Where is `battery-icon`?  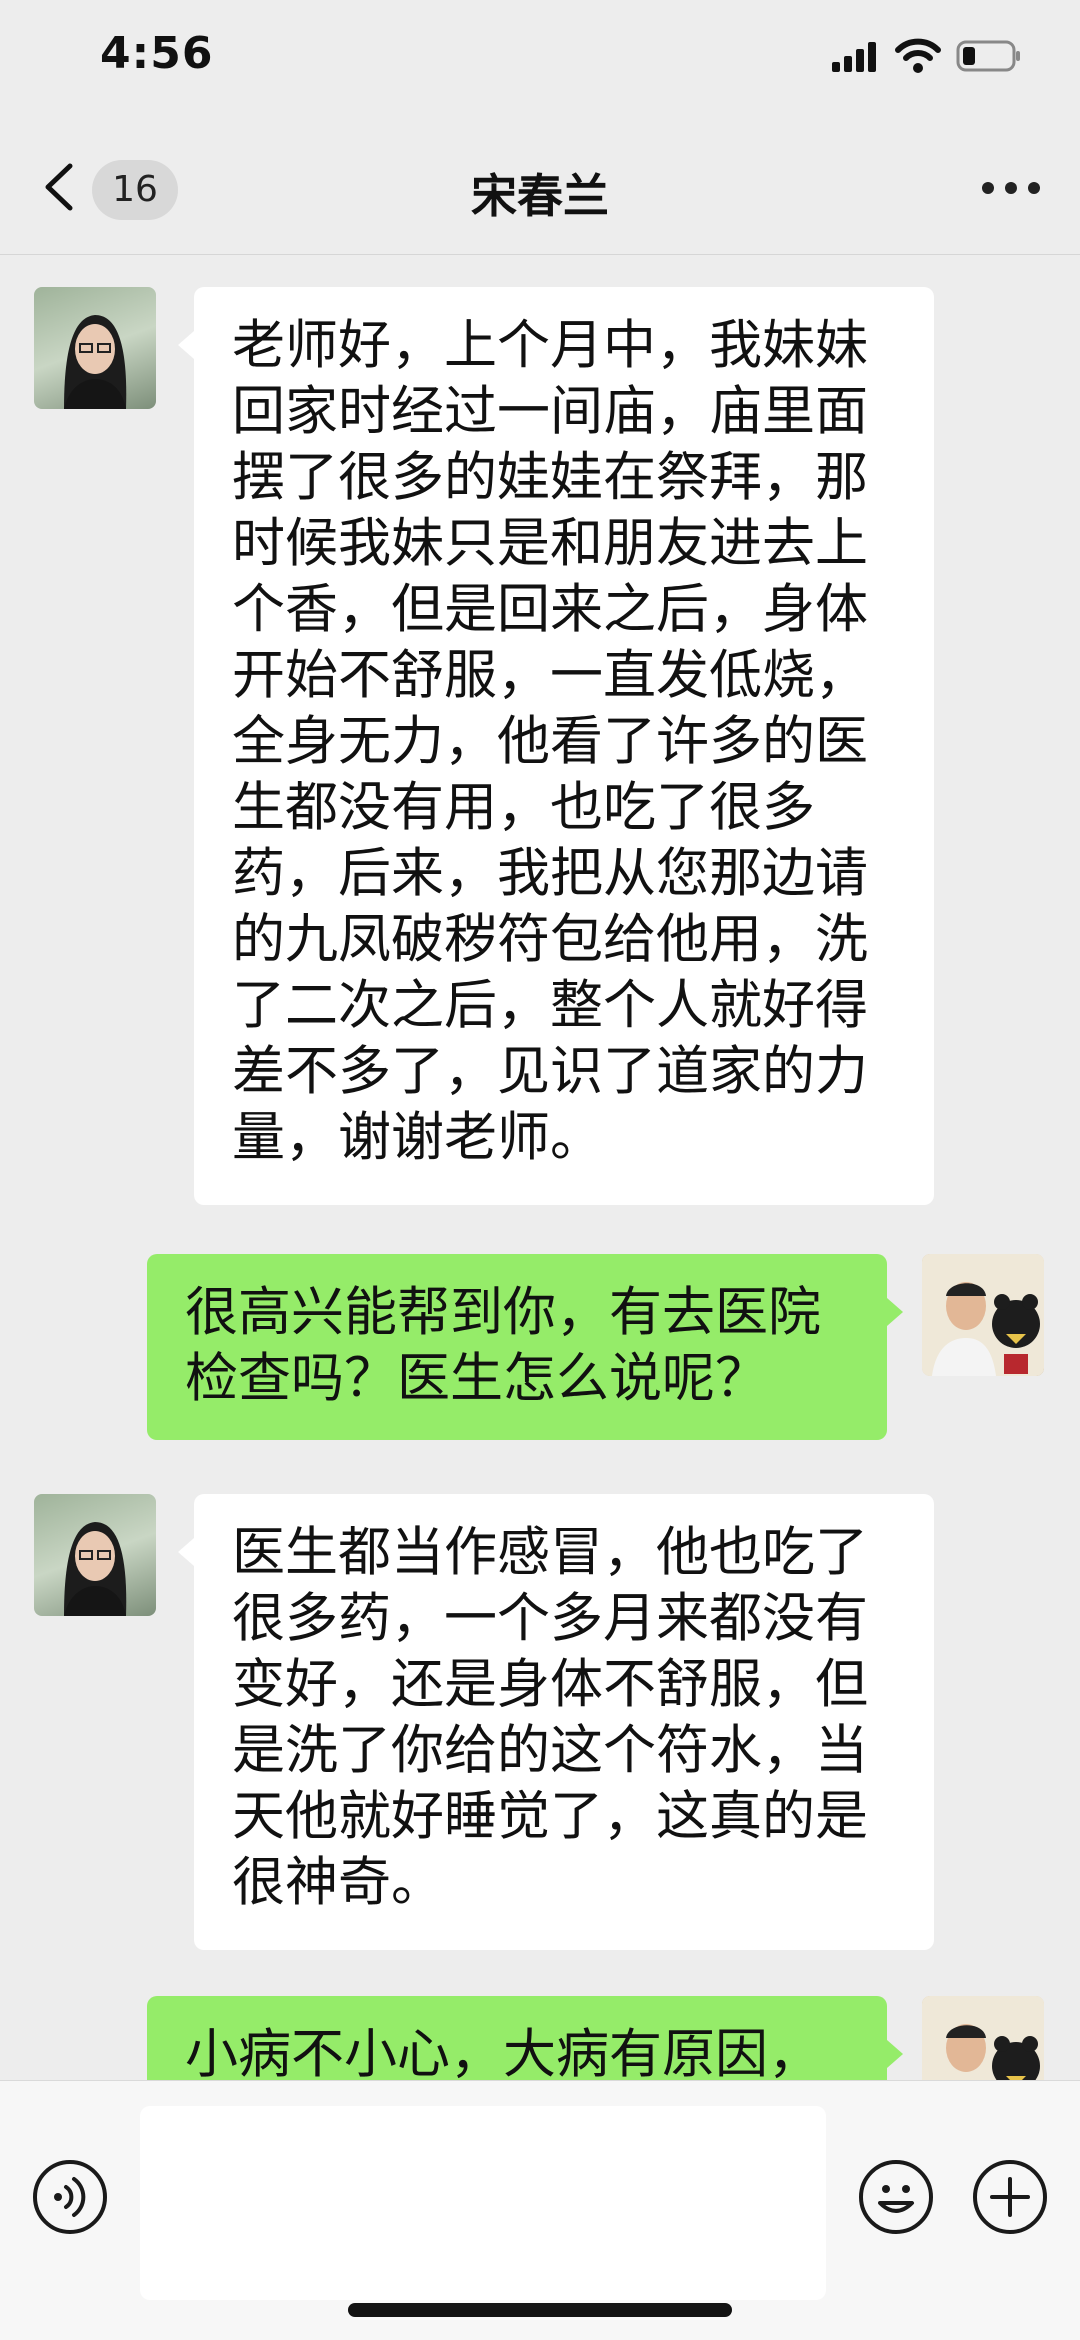 battery-icon is located at coordinates (988, 56).